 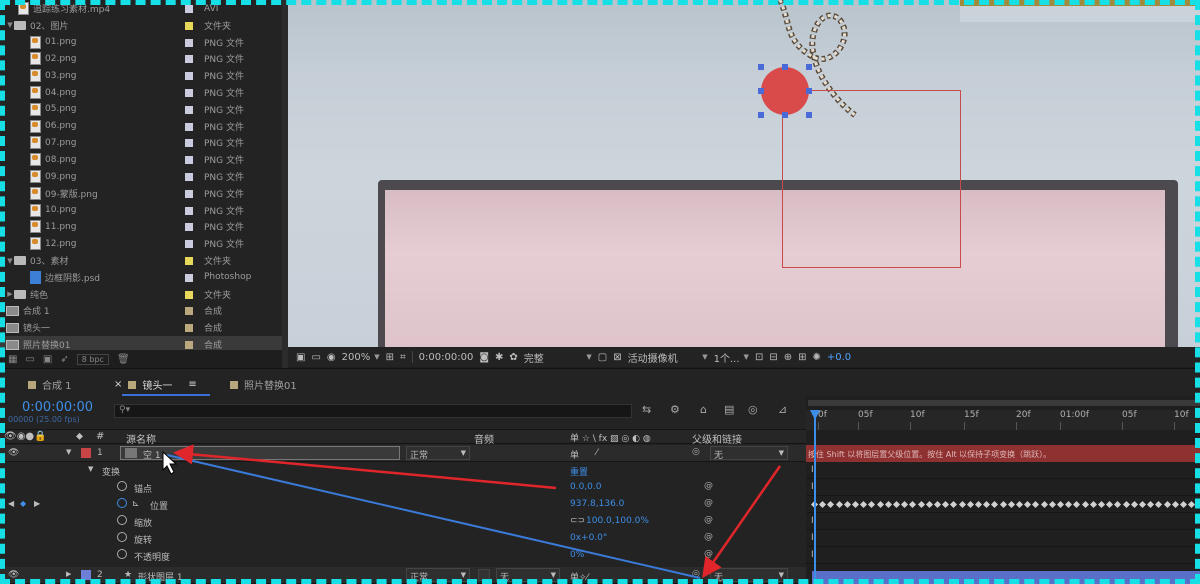 What do you see at coordinates (729, 409) in the screenshot?
I see `frame-blending-icon: ▤` at bounding box center [729, 409].